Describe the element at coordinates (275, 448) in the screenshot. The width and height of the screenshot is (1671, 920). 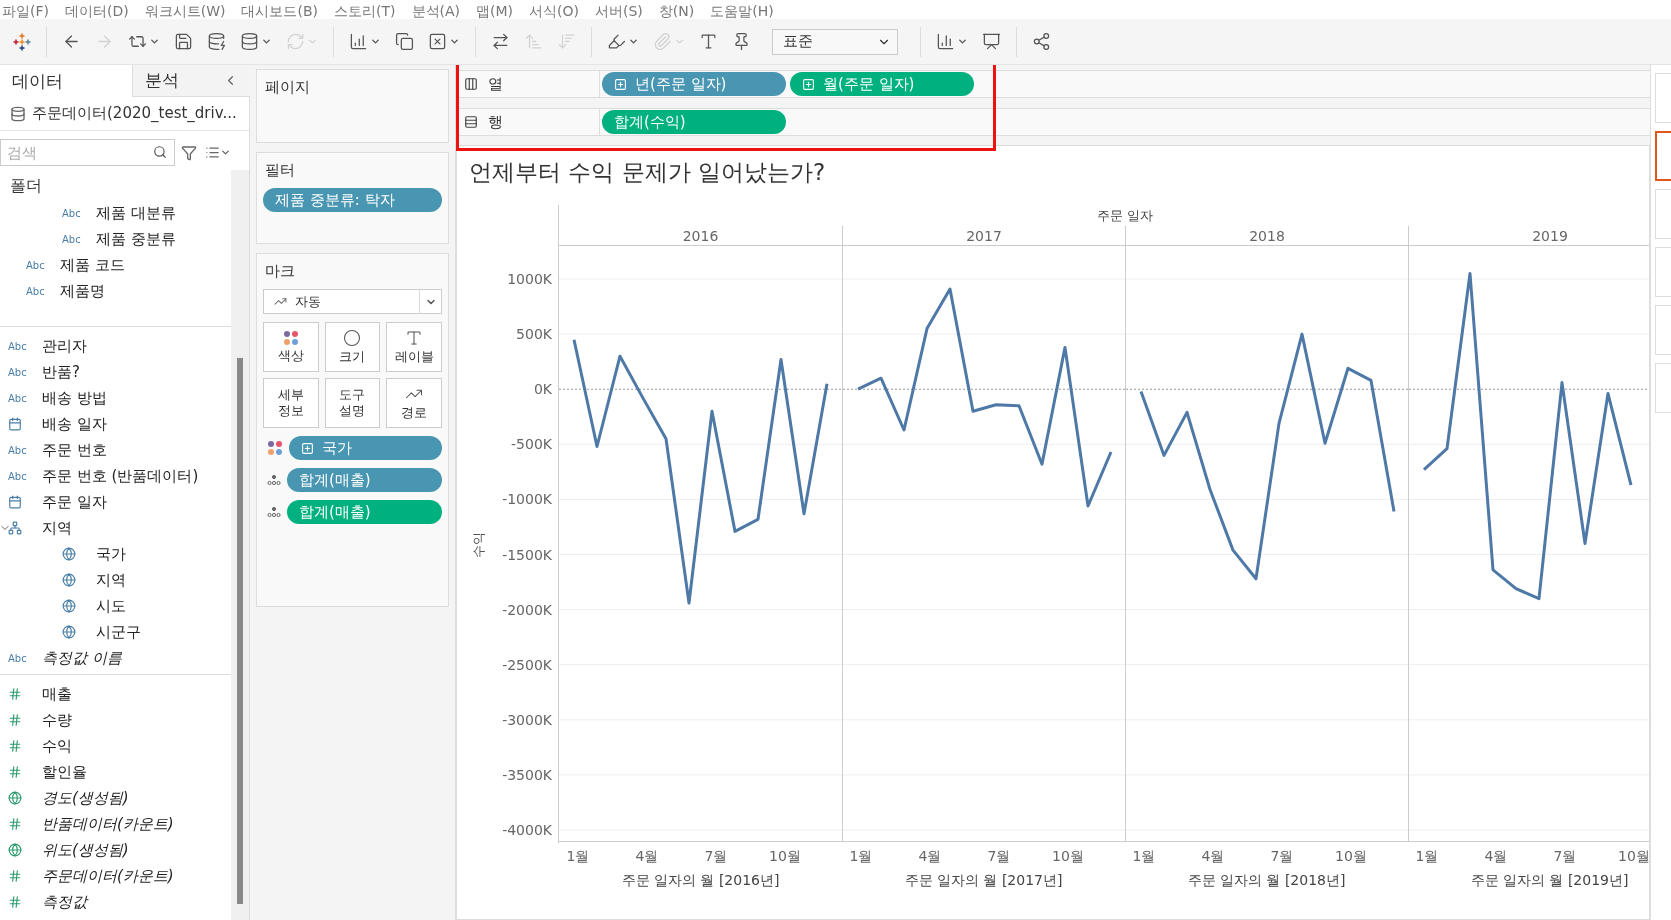
I see `color-dots-icon` at that location.